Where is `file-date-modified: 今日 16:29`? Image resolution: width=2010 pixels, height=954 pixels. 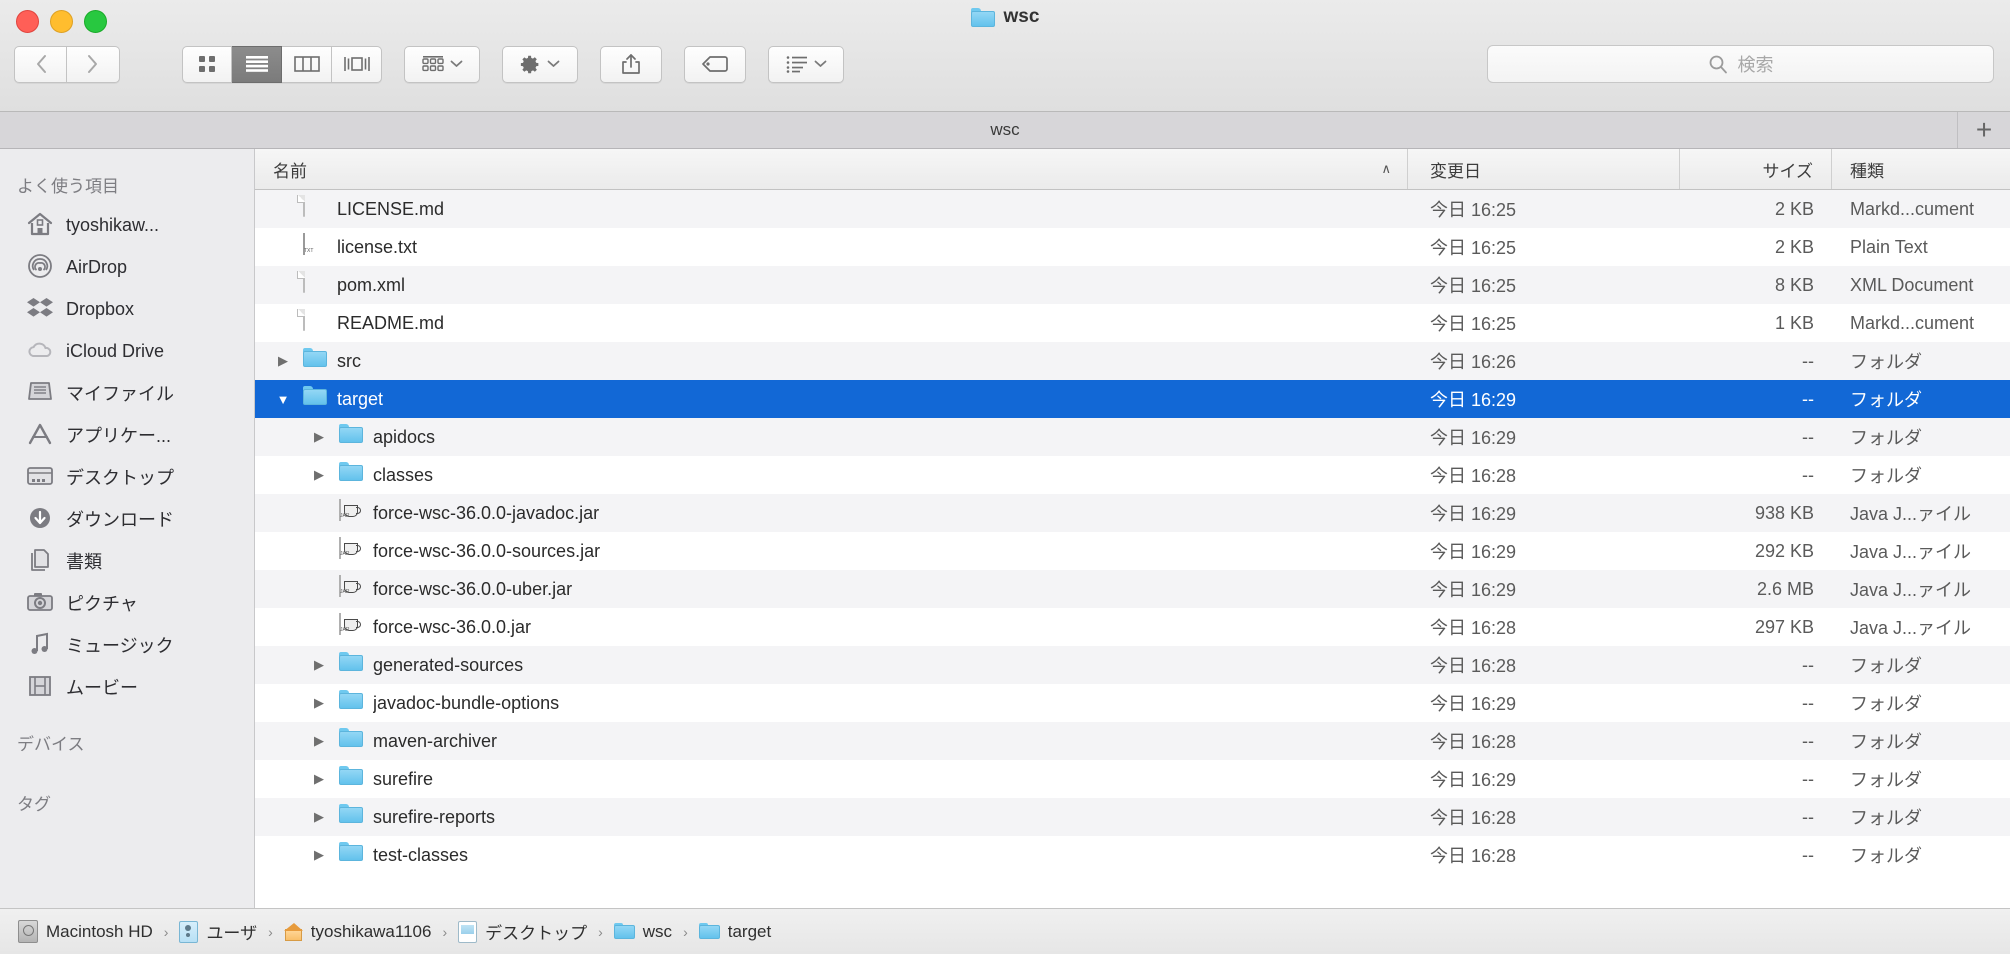 file-date-modified: 今日 16:29 is located at coordinates (1473, 514).